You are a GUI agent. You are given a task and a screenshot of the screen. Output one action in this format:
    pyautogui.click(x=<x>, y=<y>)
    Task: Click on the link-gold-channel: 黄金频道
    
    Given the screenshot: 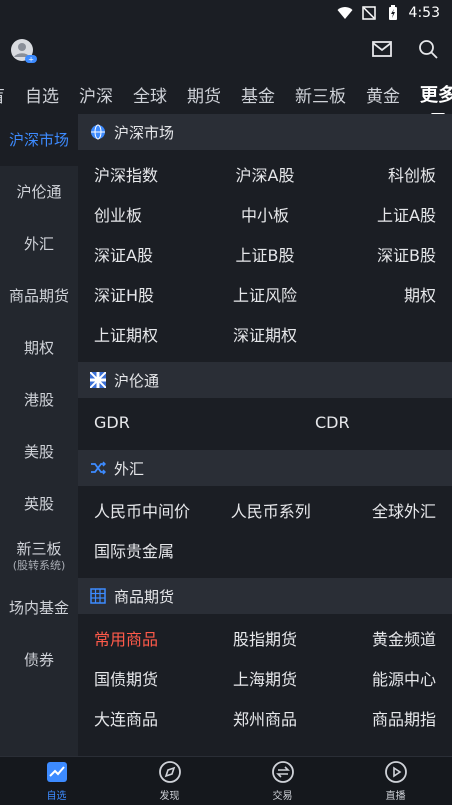 What is the action you would take?
    pyautogui.click(x=379, y=638)
    